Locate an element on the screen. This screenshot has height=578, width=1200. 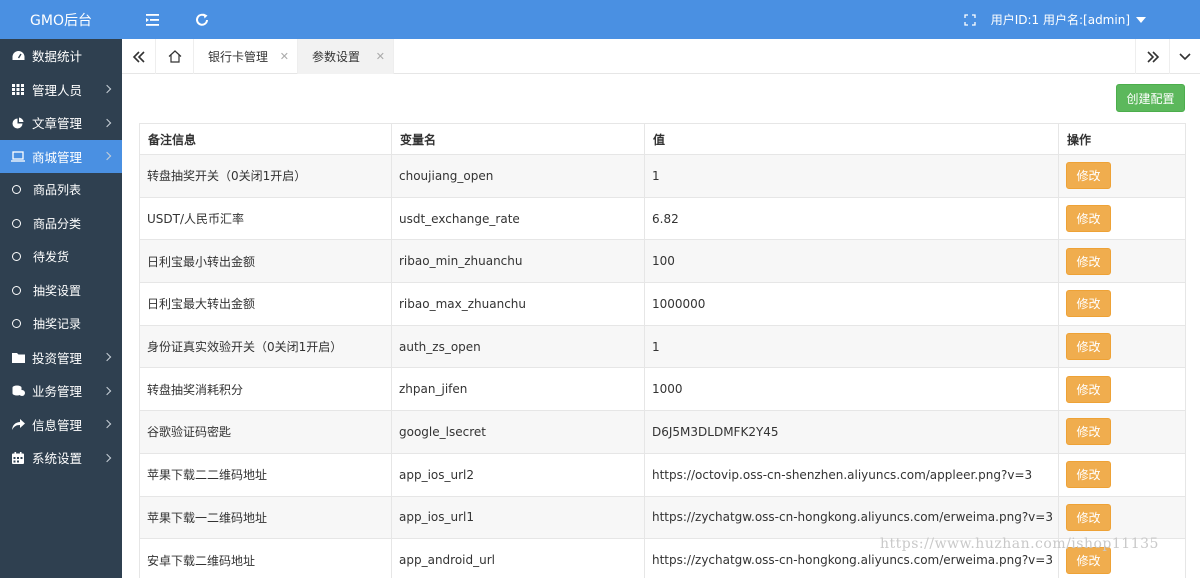
column-header-note: 备注信息 is located at coordinates (265, 139).